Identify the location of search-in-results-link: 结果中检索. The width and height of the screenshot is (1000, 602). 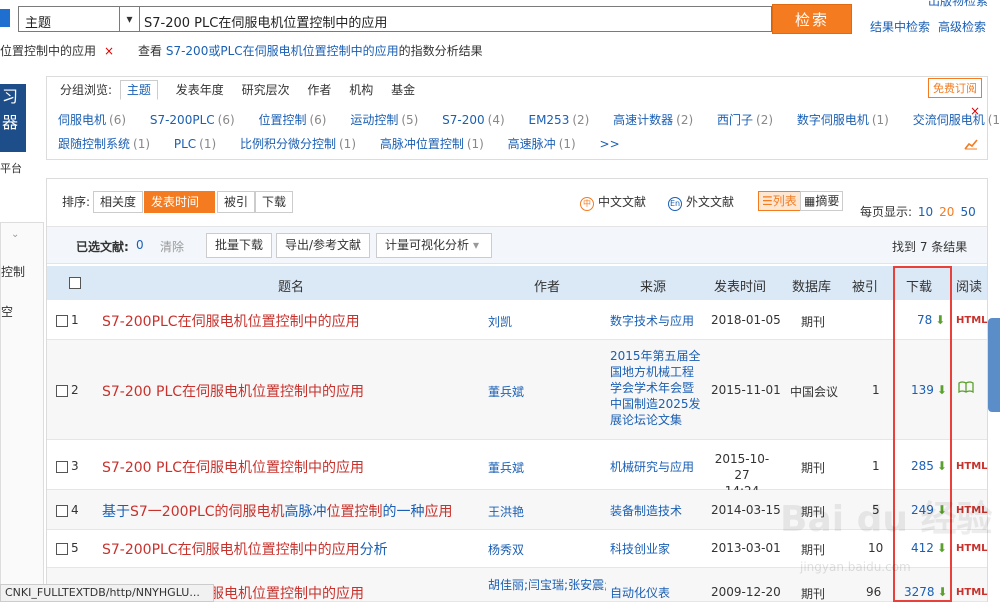
(900, 26).